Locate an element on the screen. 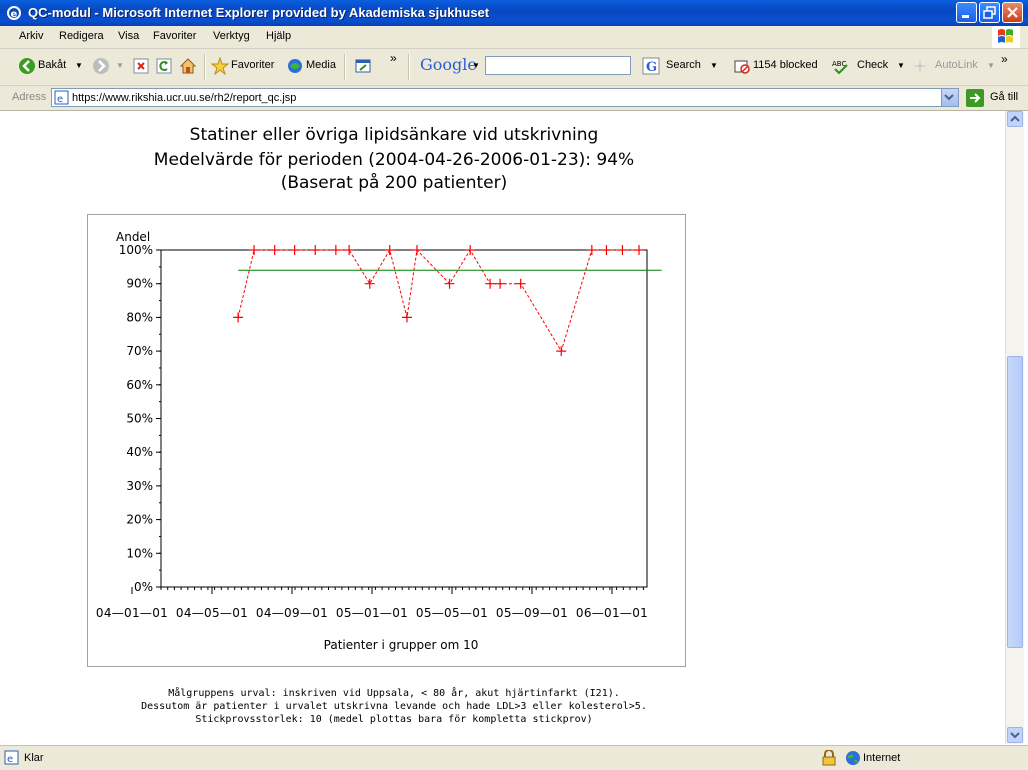  favorites-button: Favoriter is located at coordinates (252, 65).